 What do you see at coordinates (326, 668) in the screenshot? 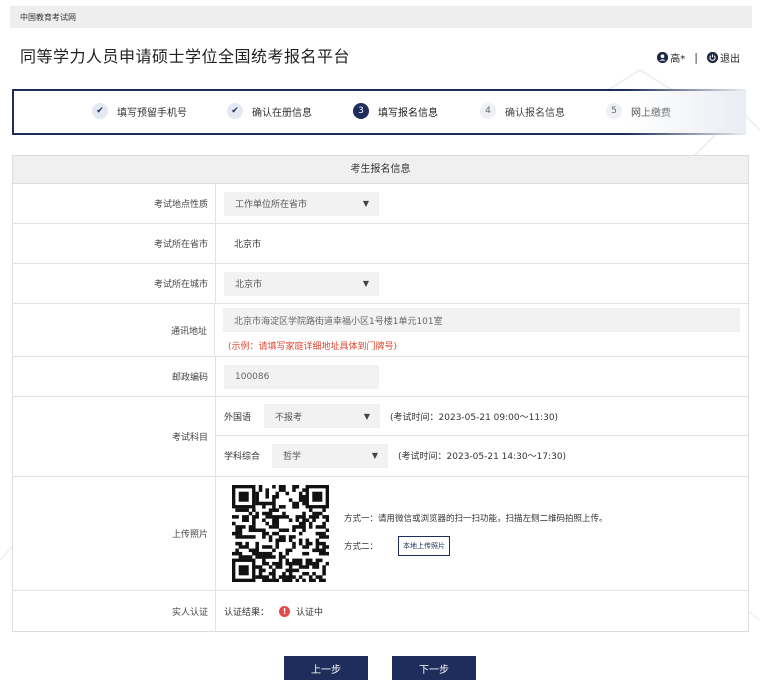
I see `prev-step-button: 上一步` at bounding box center [326, 668].